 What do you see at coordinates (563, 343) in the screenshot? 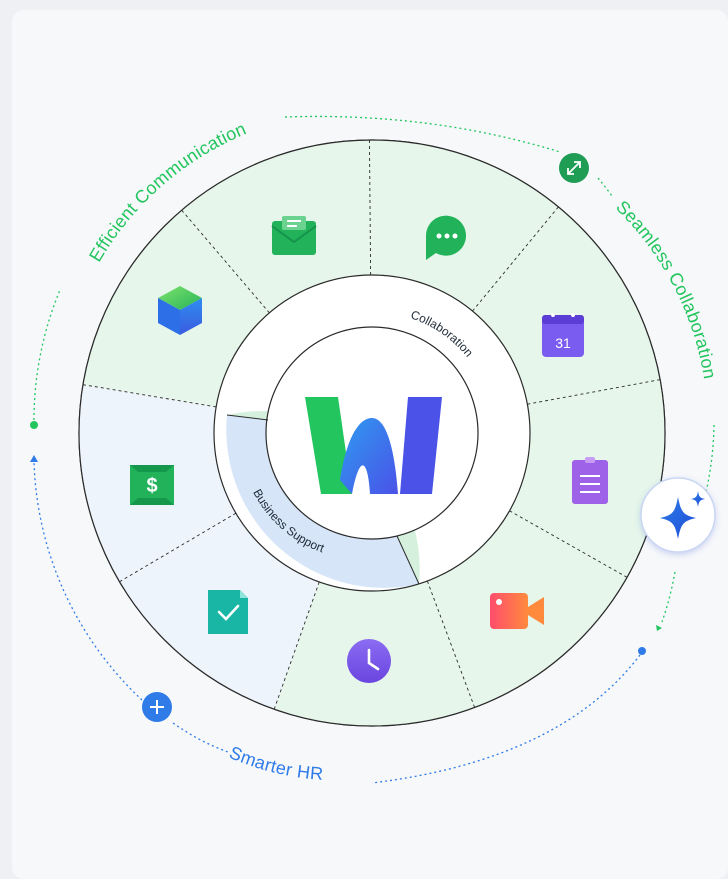
I see `calendar-day-number: 31` at bounding box center [563, 343].